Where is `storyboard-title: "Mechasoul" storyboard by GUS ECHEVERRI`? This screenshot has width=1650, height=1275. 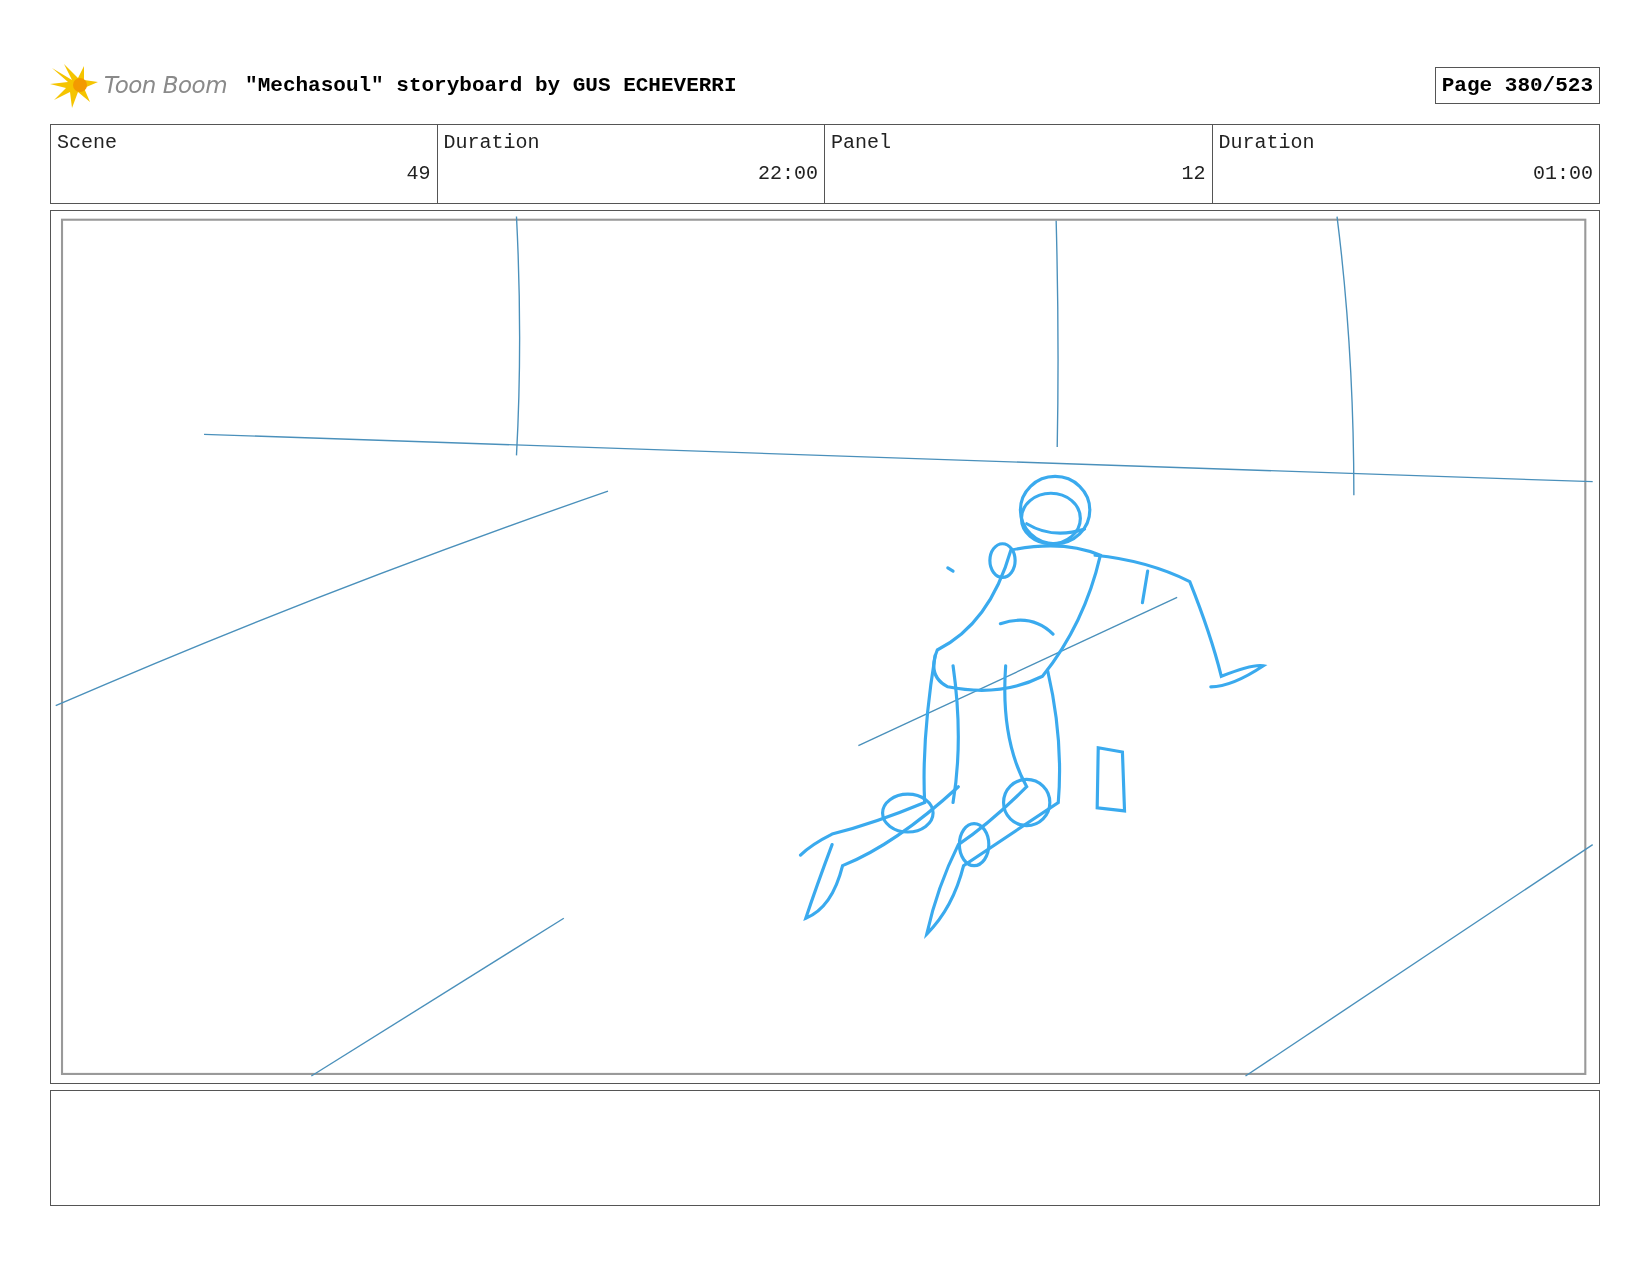
storyboard-title: "Mechasoul" storyboard by GUS ECHEVERRI is located at coordinates (491, 85).